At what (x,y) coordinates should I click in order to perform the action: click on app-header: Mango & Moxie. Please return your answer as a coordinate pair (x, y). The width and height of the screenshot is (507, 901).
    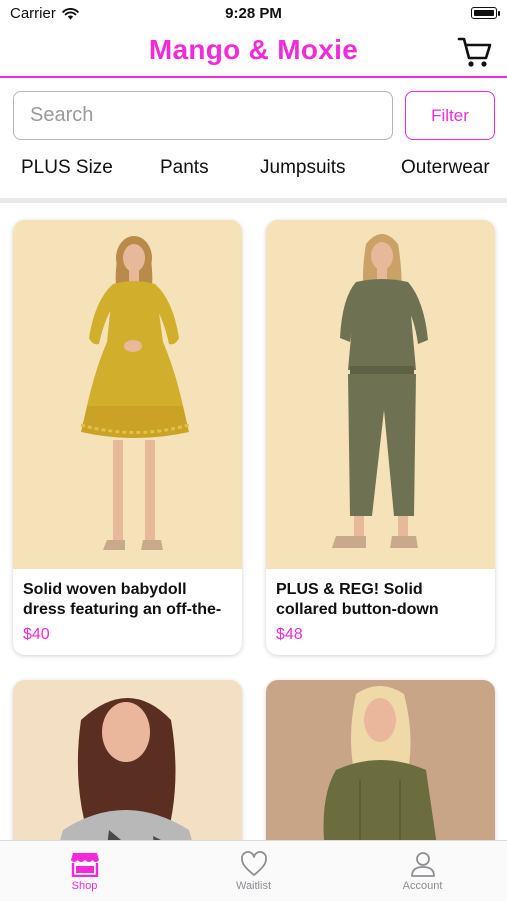
    Looking at the image, I should click on (253, 53).